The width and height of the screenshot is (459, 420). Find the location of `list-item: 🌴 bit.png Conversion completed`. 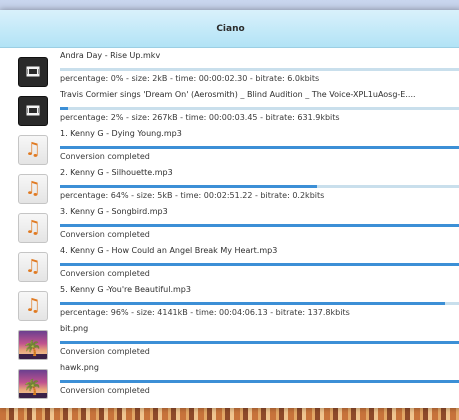

list-item: 🌴 bit.png Conversion completed is located at coordinates (229, 343).